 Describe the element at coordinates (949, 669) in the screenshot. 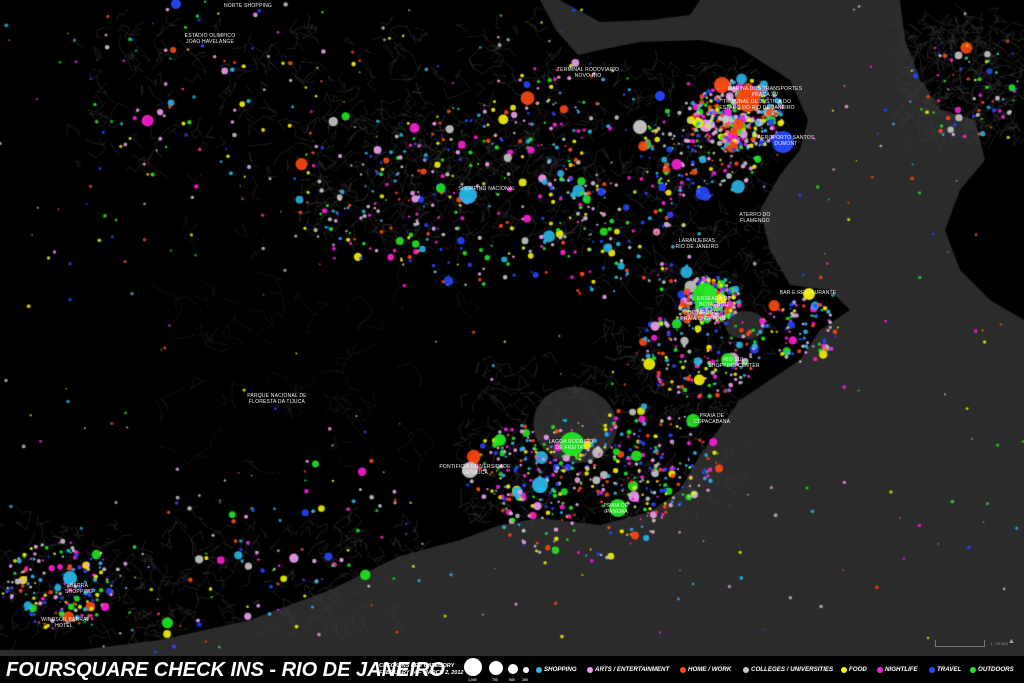

I see `legend-label: TRAVEL` at that location.